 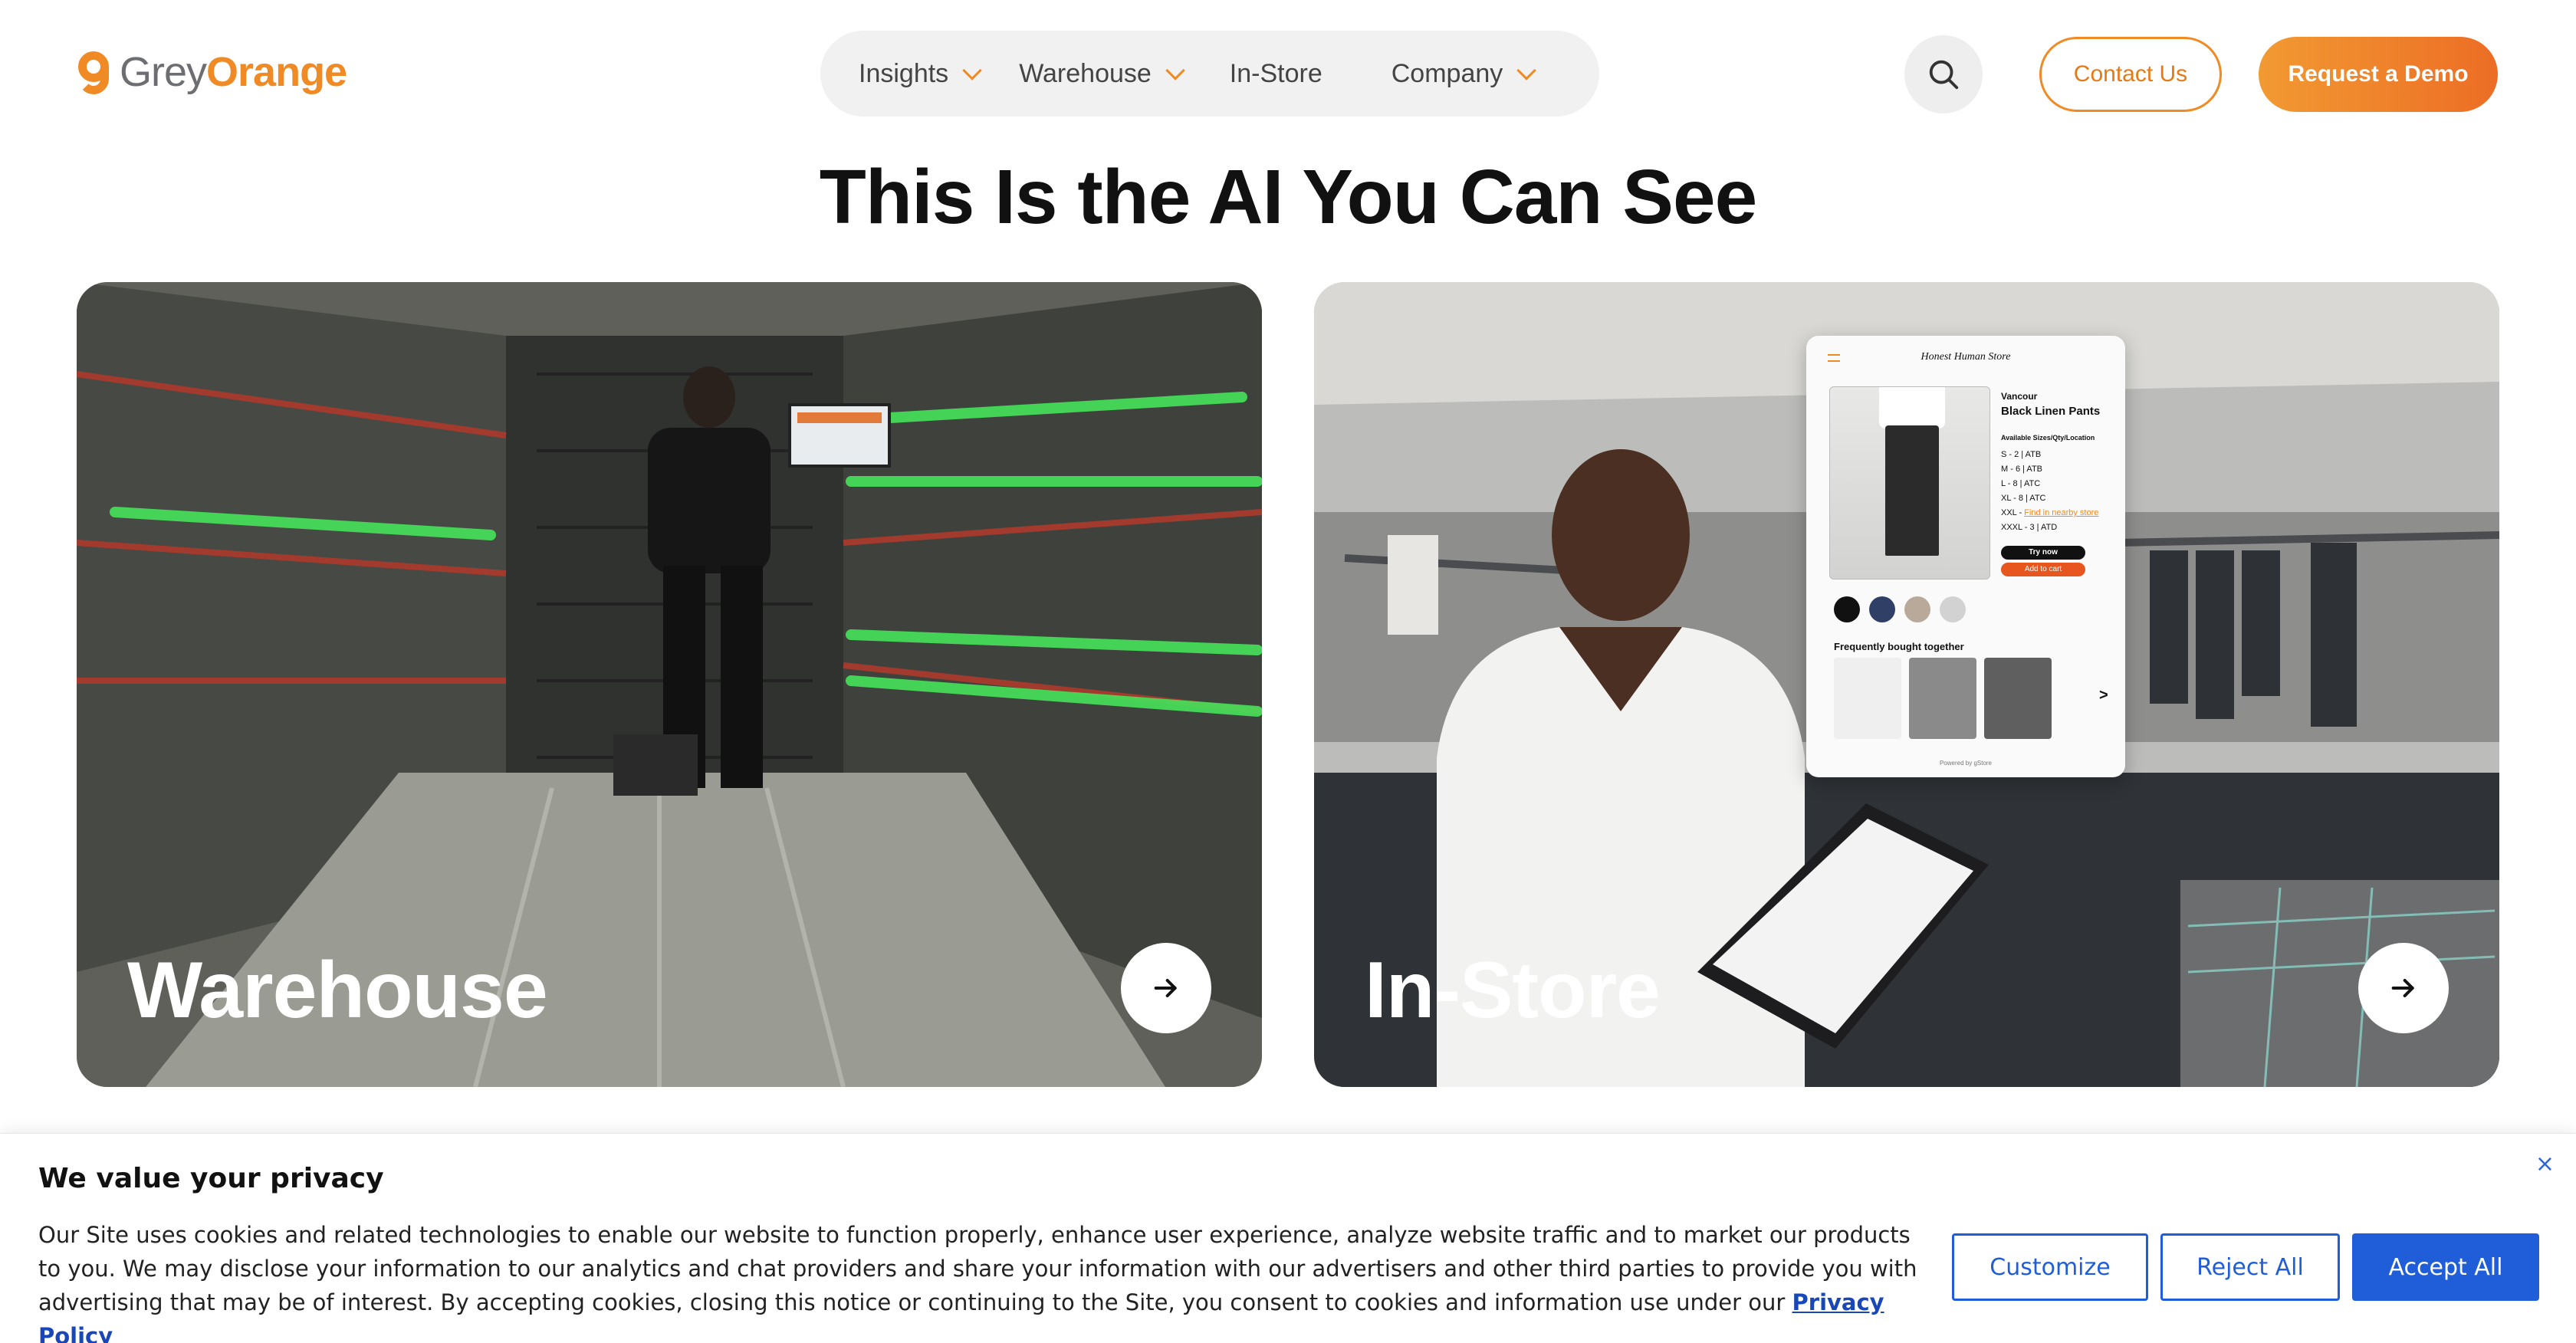 What do you see at coordinates (2445, 1267) in the screenshot?
I see `accept-all-button: Accept All` at bounding box center [2445, 1267].